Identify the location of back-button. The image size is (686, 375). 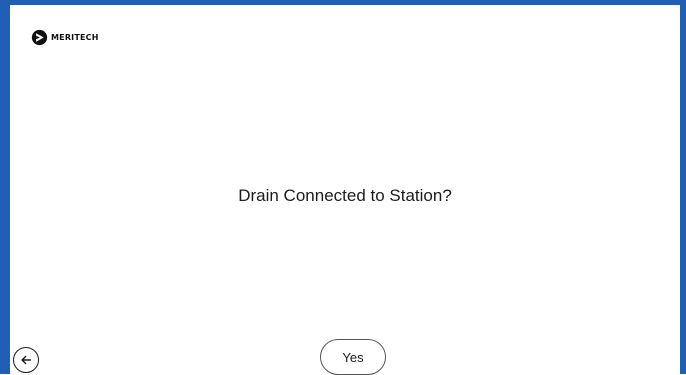
(26, 360).